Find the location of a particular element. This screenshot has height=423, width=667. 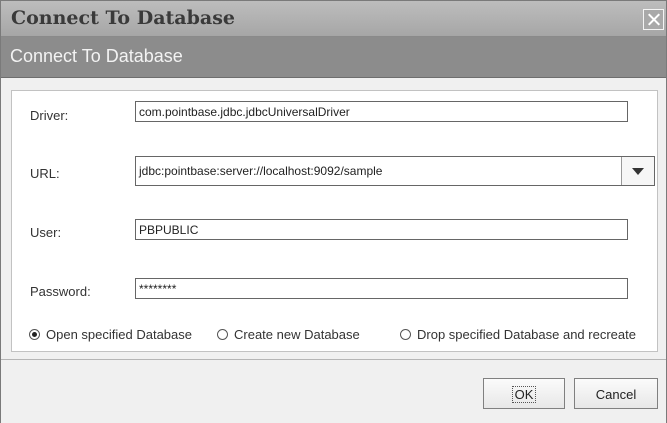

window-title: Connect To Database is located at coordinates (123, 18).